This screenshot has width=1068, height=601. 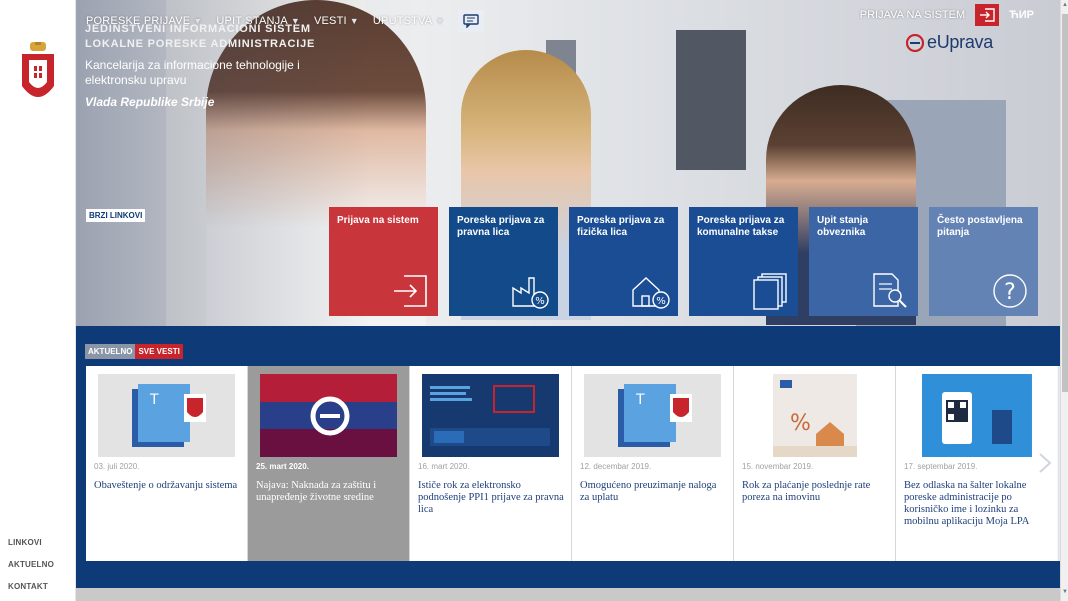 What do you see at coordinates (741, 226) in the screenshot?
I see `tile-label: Poreska prijava za komunalne takse` at bounding box center [741, 226].